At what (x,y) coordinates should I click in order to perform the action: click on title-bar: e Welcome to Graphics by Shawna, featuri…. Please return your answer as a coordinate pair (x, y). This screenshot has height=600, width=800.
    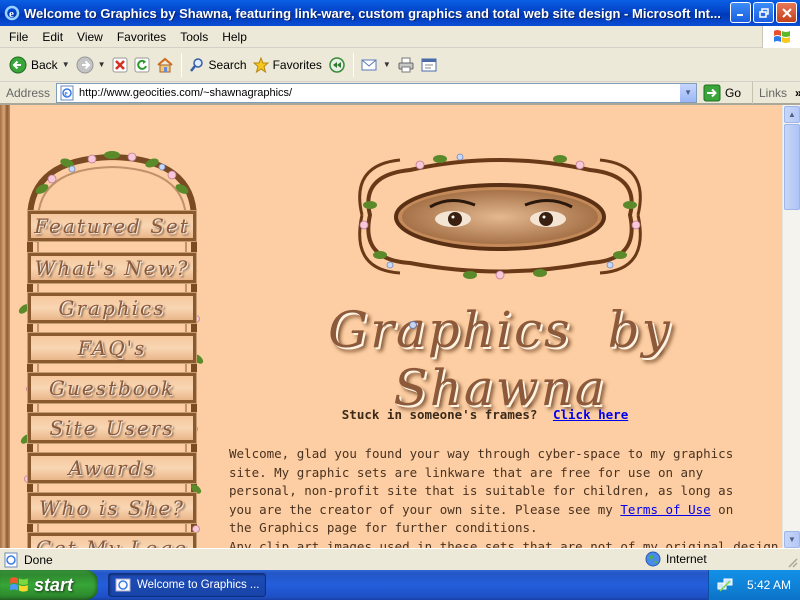
    Looking at the image, I should click on (400, 13).